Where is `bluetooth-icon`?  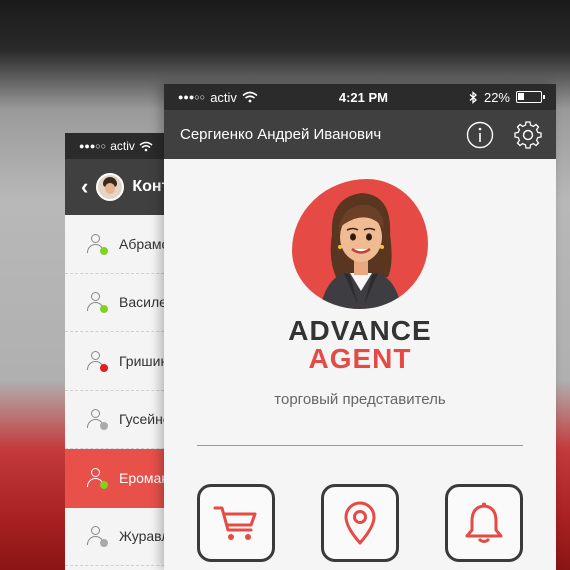
bluetooth-icon is located at coordinates (473, 97).